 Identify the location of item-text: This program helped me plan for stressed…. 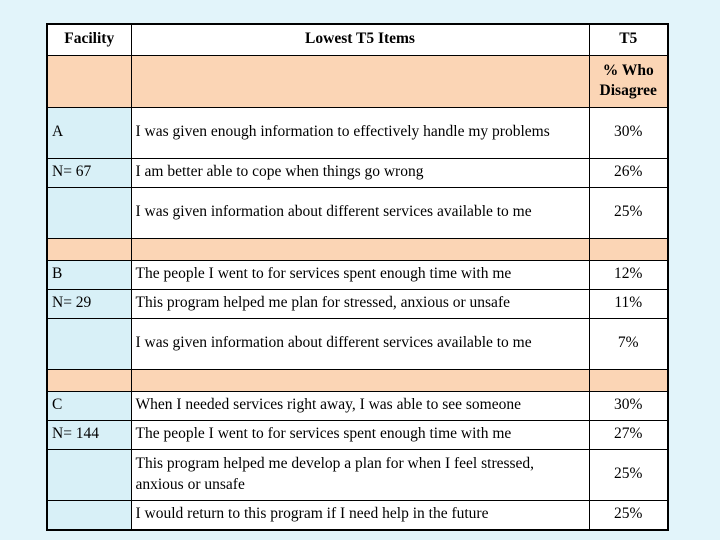
(360, 304).